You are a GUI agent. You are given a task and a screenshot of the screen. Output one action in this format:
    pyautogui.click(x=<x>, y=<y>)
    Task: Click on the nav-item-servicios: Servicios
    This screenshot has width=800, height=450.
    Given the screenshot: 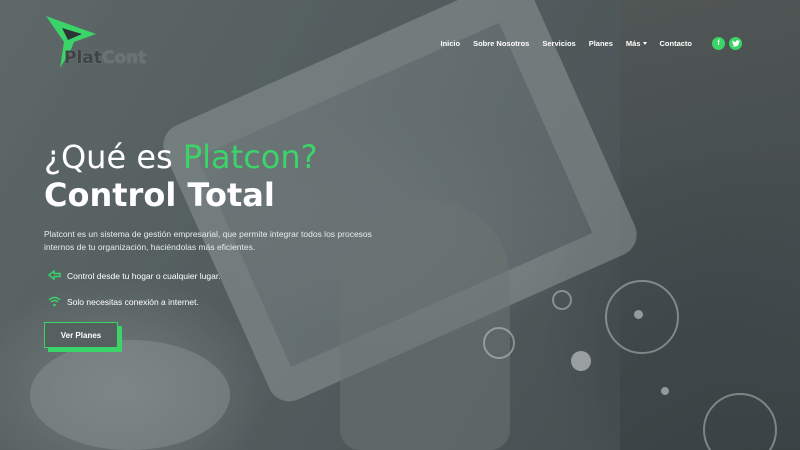 What is the action you would take?
    pyautogui.click(x=558, y=43)
    